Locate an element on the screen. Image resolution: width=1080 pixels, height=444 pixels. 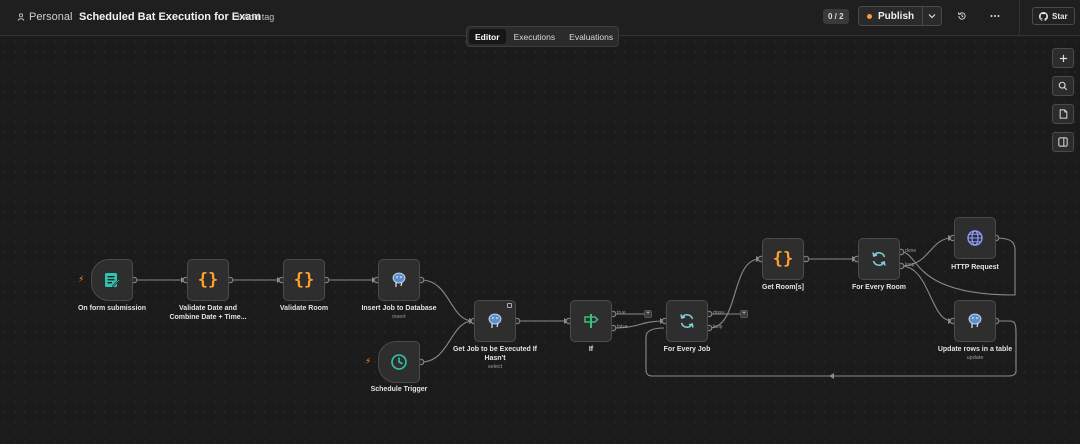
node-label-get-room: Get Room[s] is located at coordinates (783, 287).